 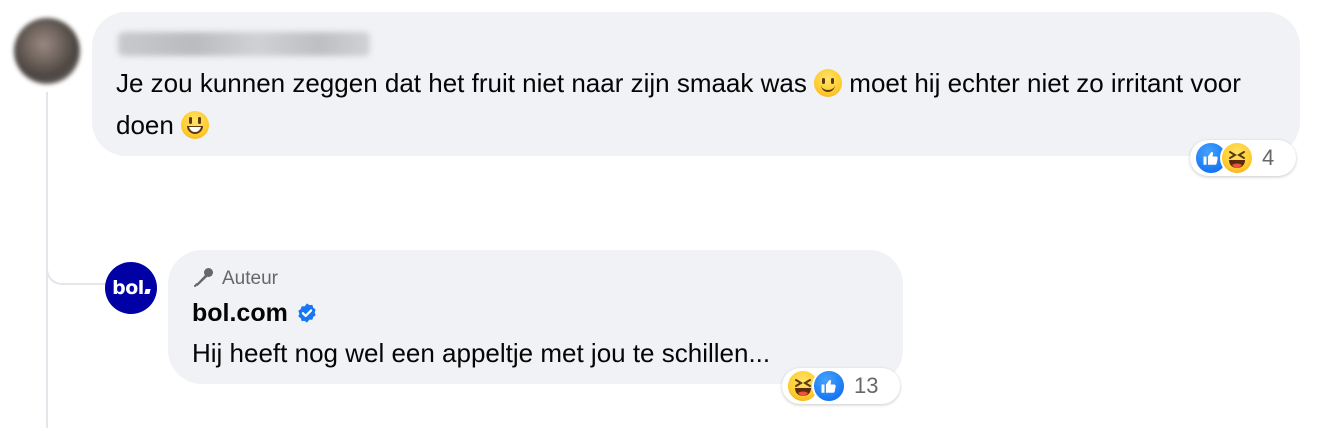 I want to click on reaction-count: 13, so click(x=866, y=385).